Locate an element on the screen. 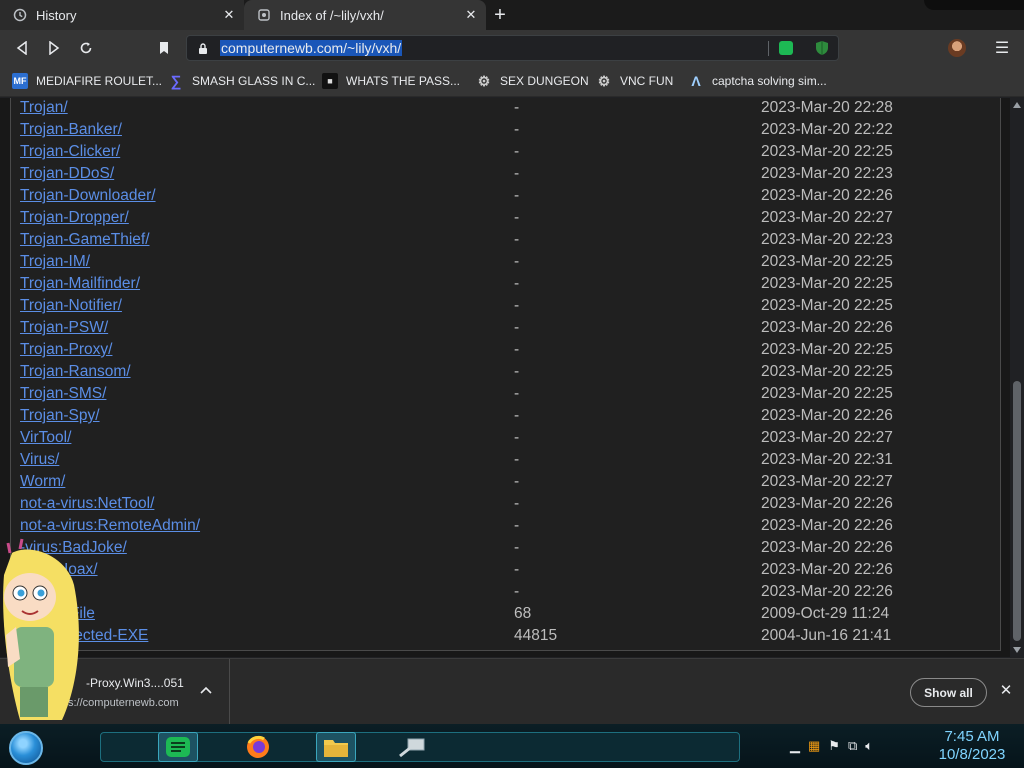 This screenshot has height=768, width=1024. file-link: Trojan-Notifier/ is located at coordinates (71, 306).